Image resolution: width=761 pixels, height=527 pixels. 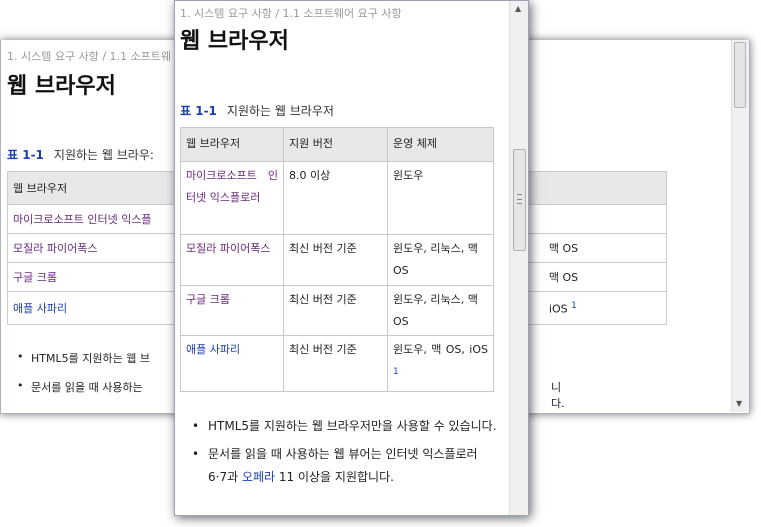 I want to click on page-title: 웹 브라우저, so click(x=234, y=41).